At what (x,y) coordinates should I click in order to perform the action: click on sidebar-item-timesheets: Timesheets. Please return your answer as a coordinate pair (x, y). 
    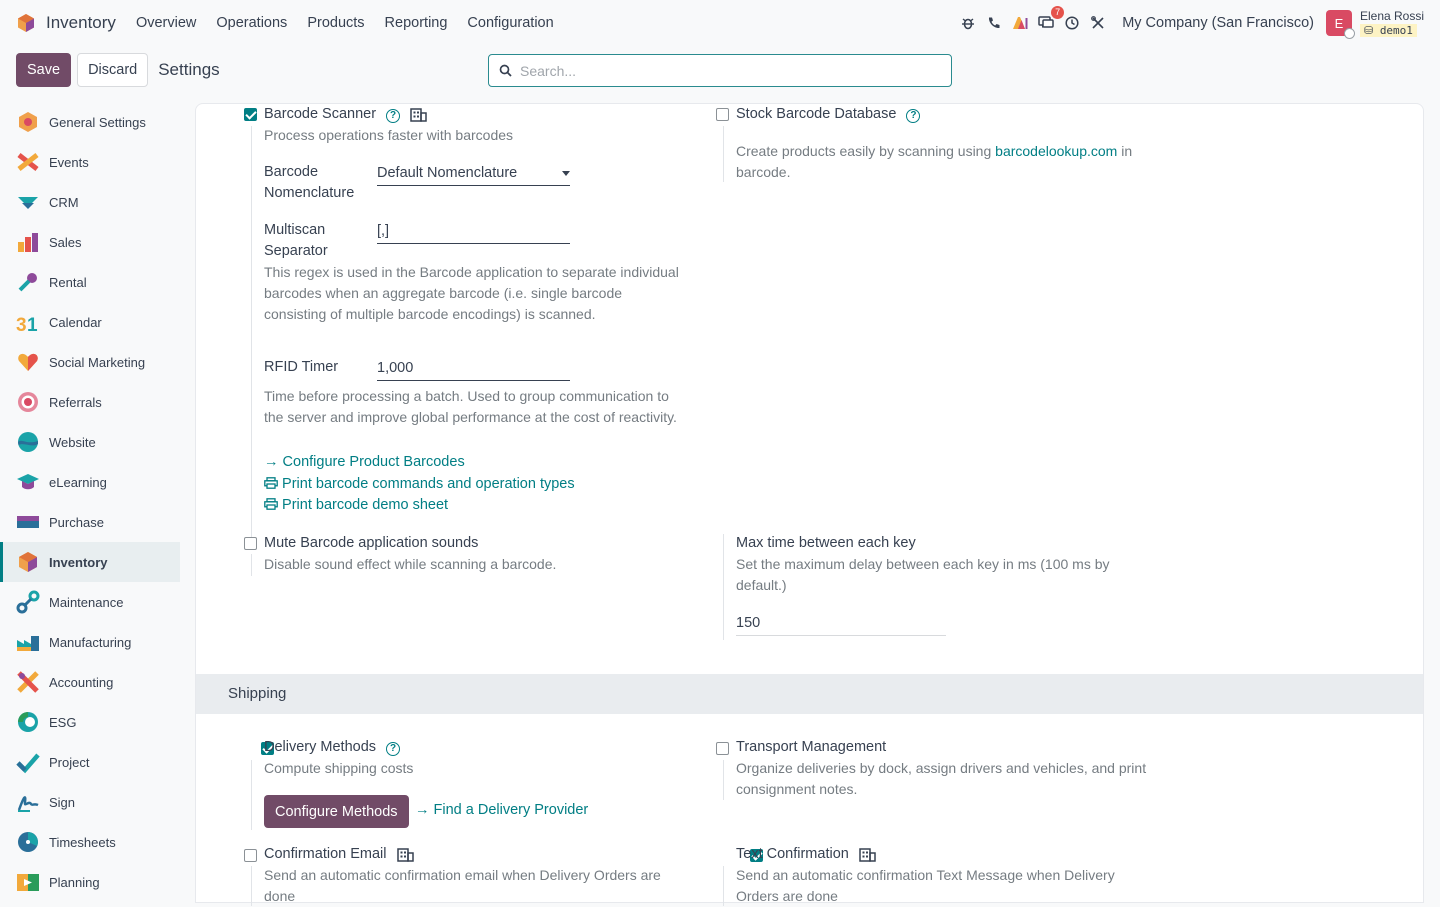
    Looking at the image, I should click on (90, 842).